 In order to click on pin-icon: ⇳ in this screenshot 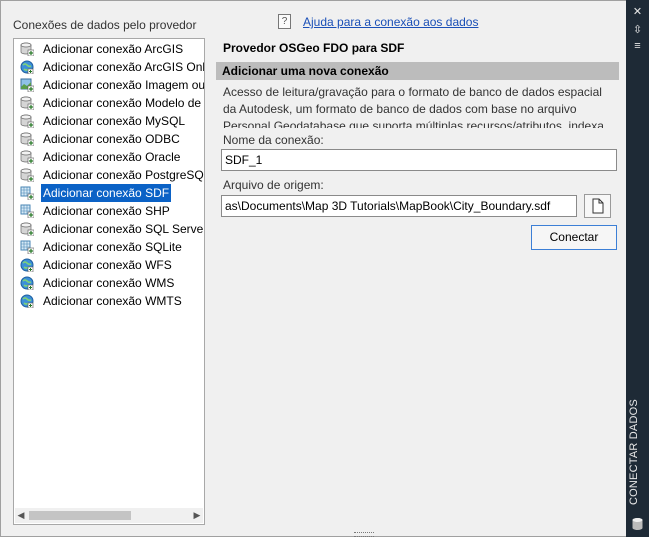, I will do `click(637, 30)`.